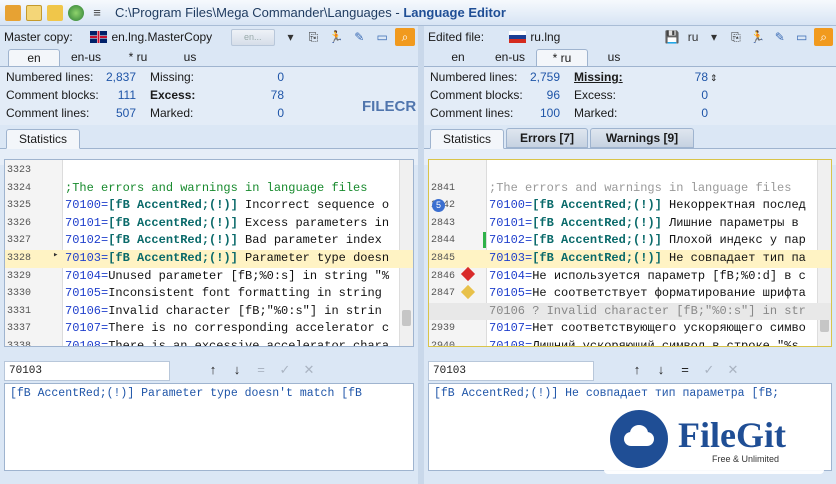  What do you see at coordinates (19, 188) in the screenshot?
I see `line-number: 3324` at bounding box center [19, 188].